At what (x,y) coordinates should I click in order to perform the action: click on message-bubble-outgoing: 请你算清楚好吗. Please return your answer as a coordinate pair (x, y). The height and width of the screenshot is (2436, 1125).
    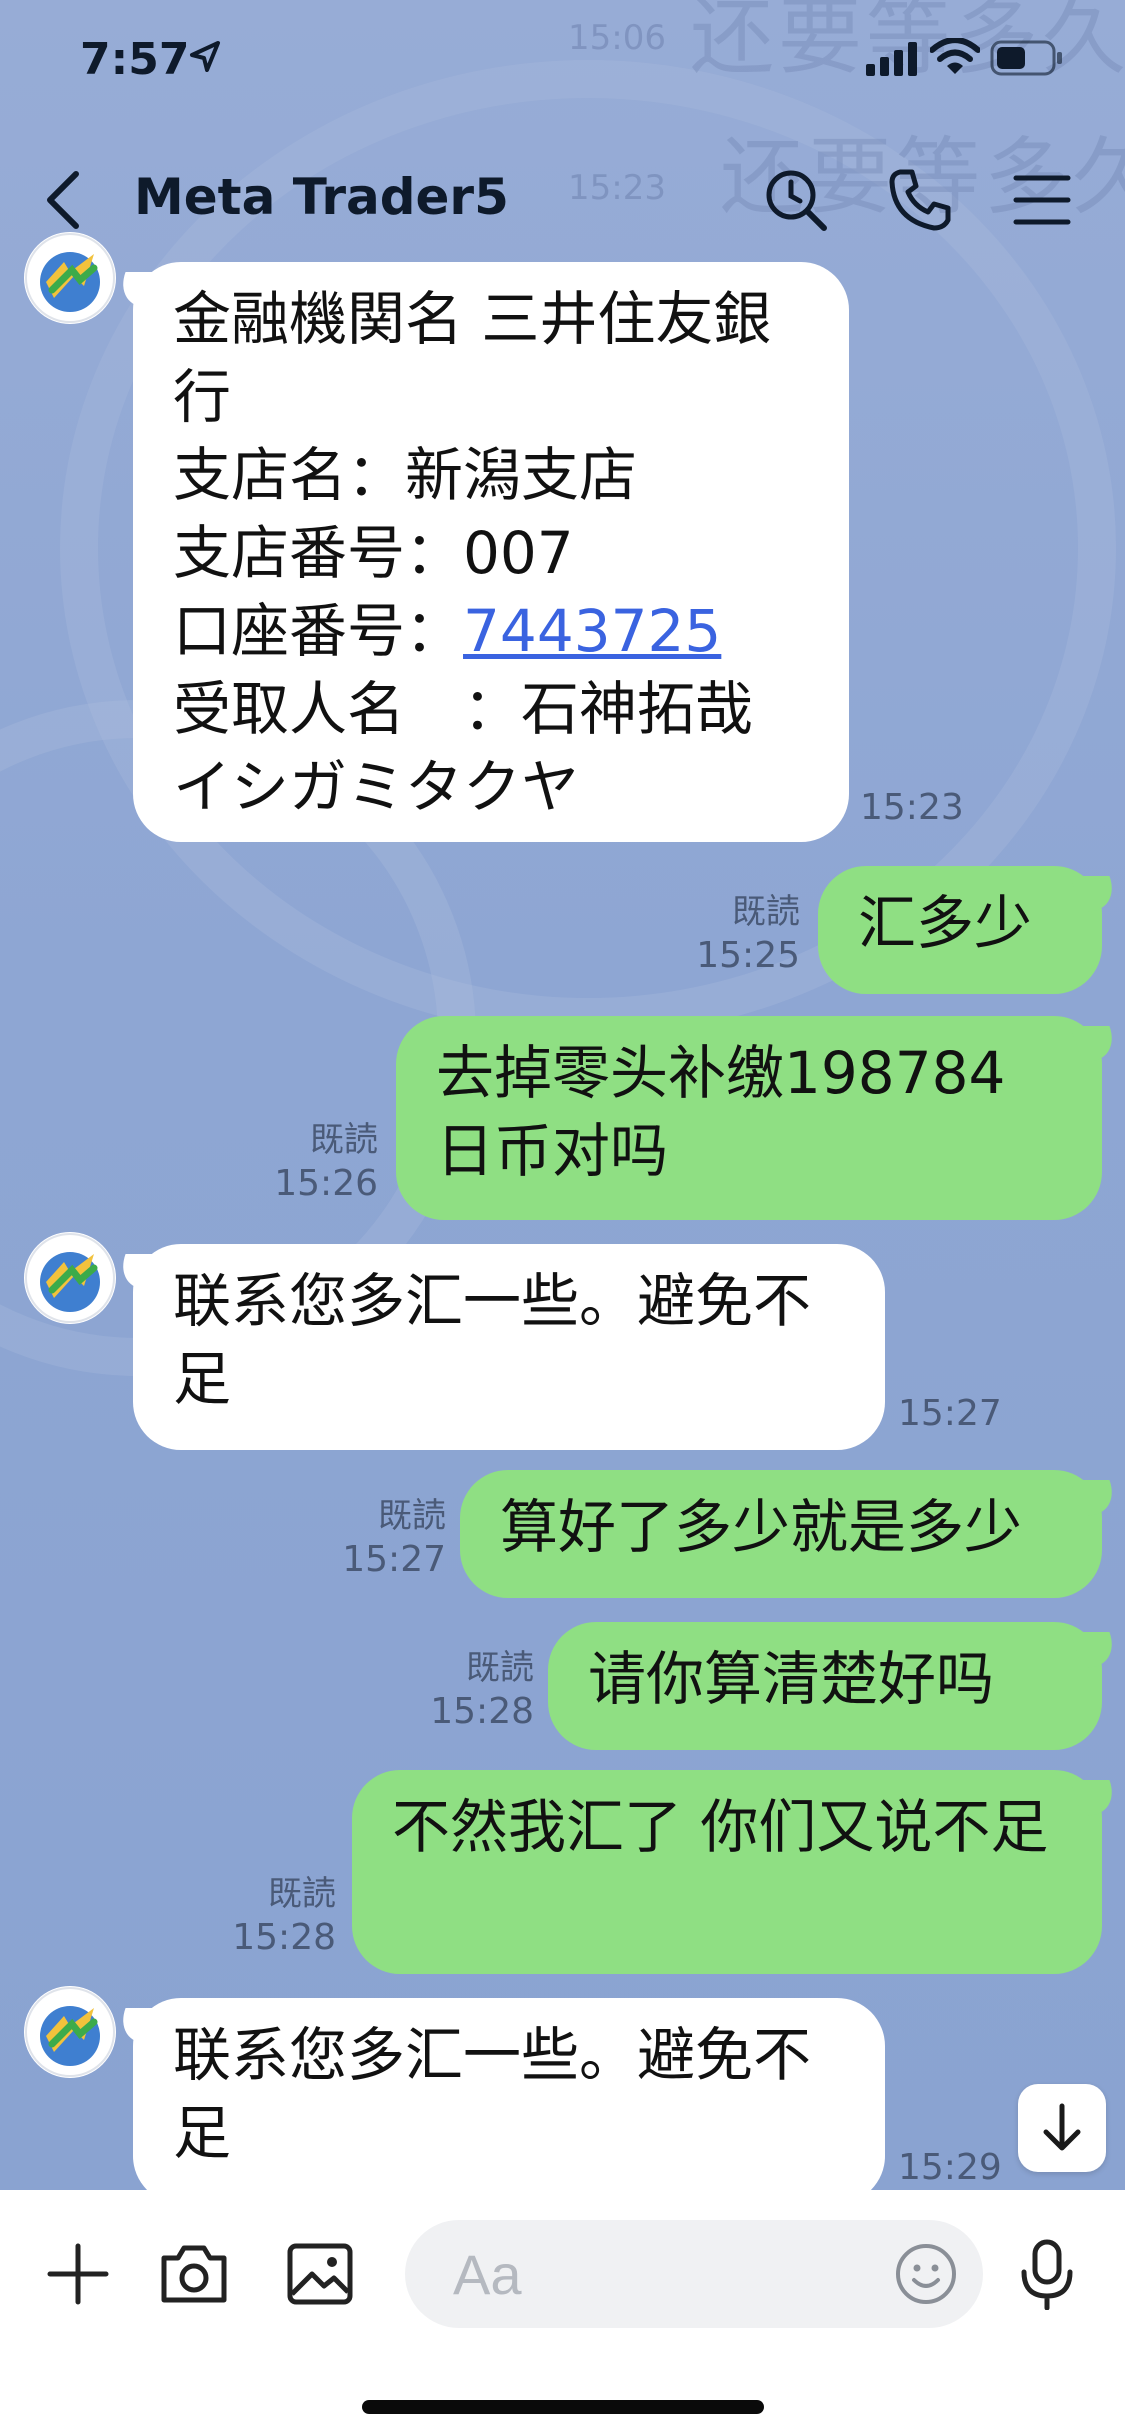
    Looking at the image, I should click on (825, 1686).